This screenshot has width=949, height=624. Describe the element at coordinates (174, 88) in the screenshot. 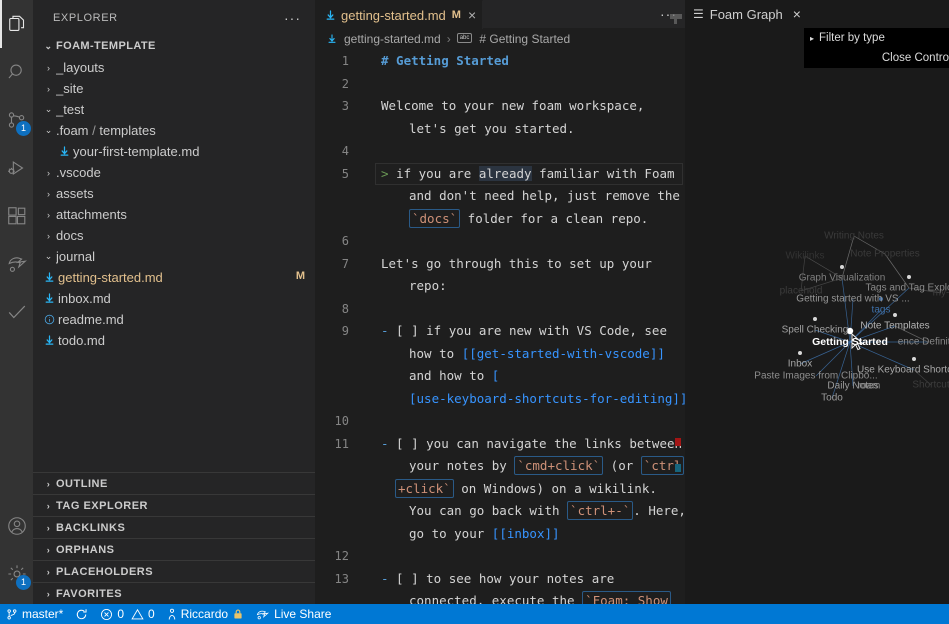

I see `explorer-item--site: › _site` at that location.